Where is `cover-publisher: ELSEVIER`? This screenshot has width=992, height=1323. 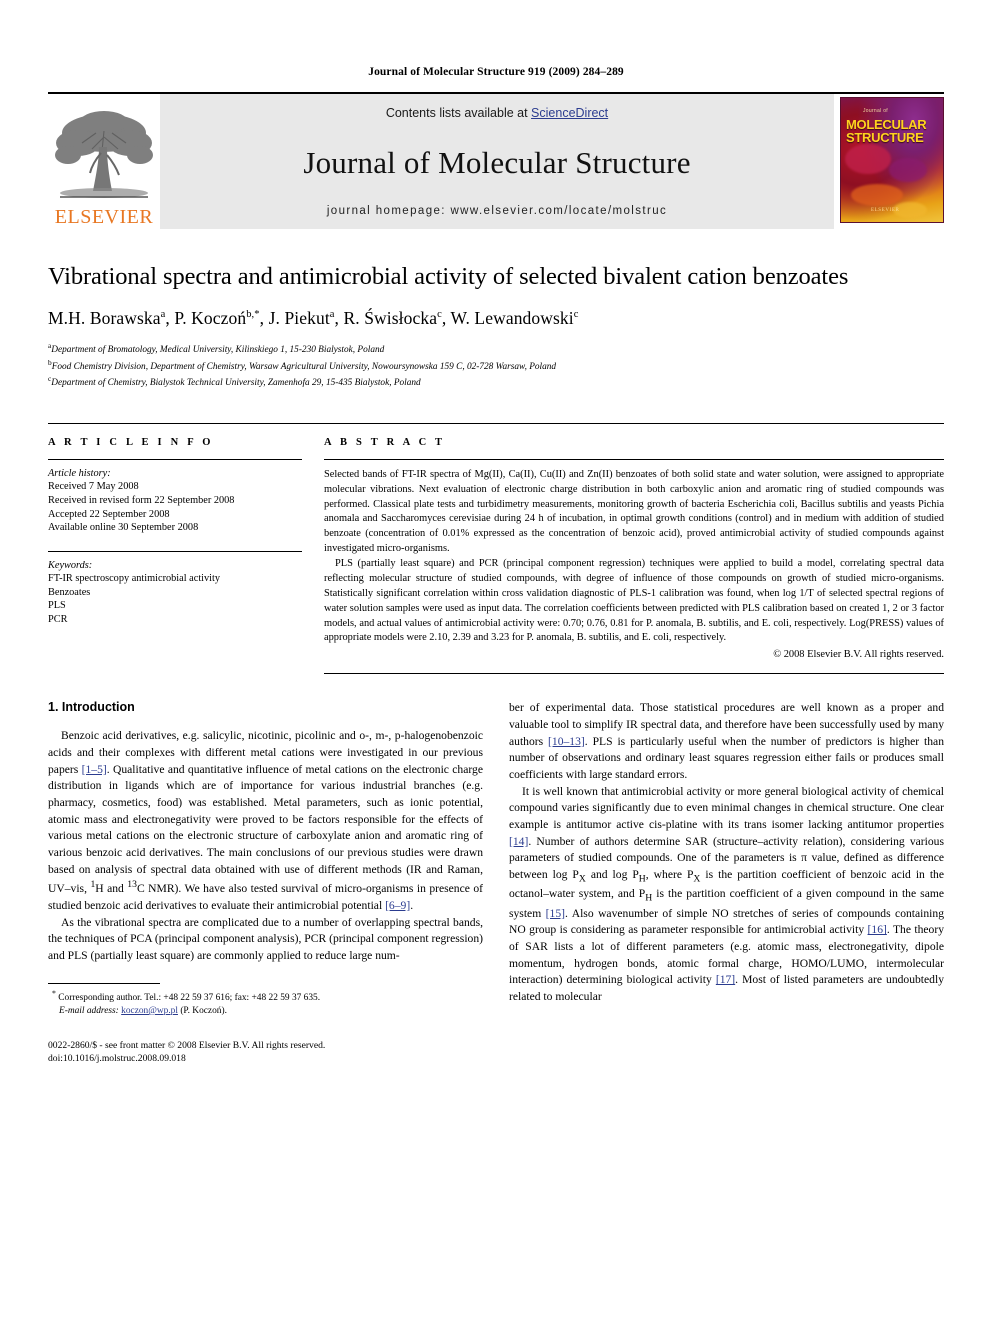
cover-publisher: ELSEVIER is located at coordinates (885, 210).